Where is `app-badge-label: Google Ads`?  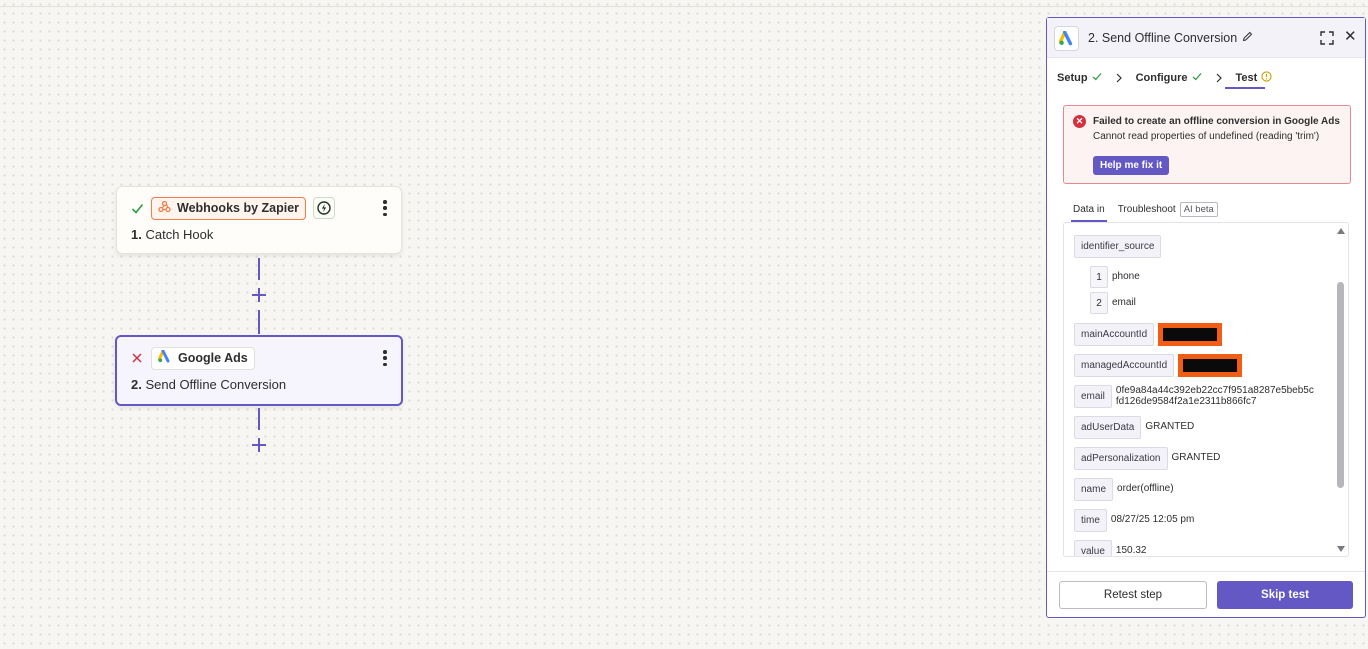
app-badge-label: Google Ads is located at coordinates (213, 358).